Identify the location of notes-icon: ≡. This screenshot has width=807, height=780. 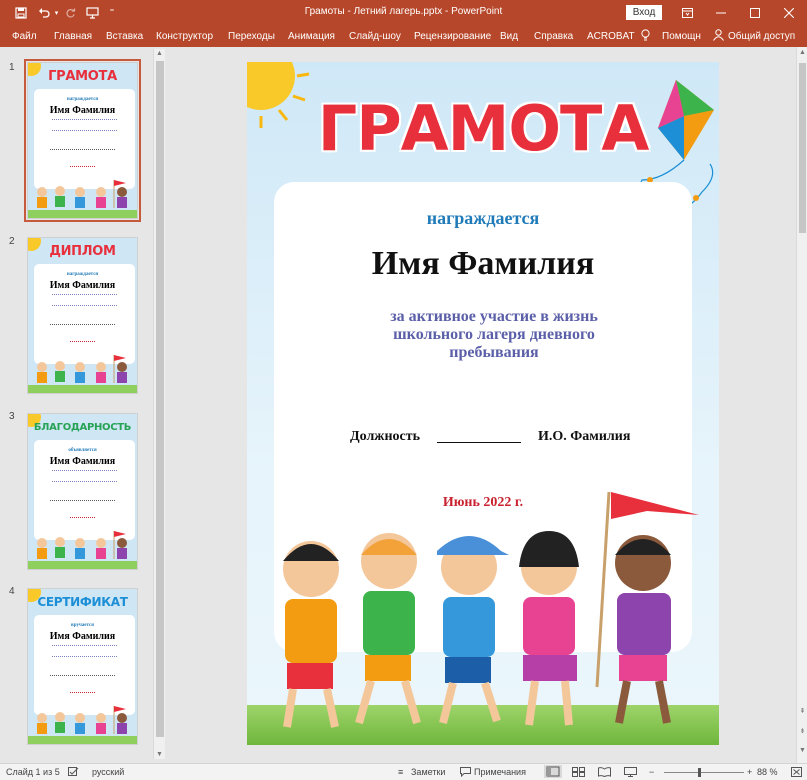
(400, 772).